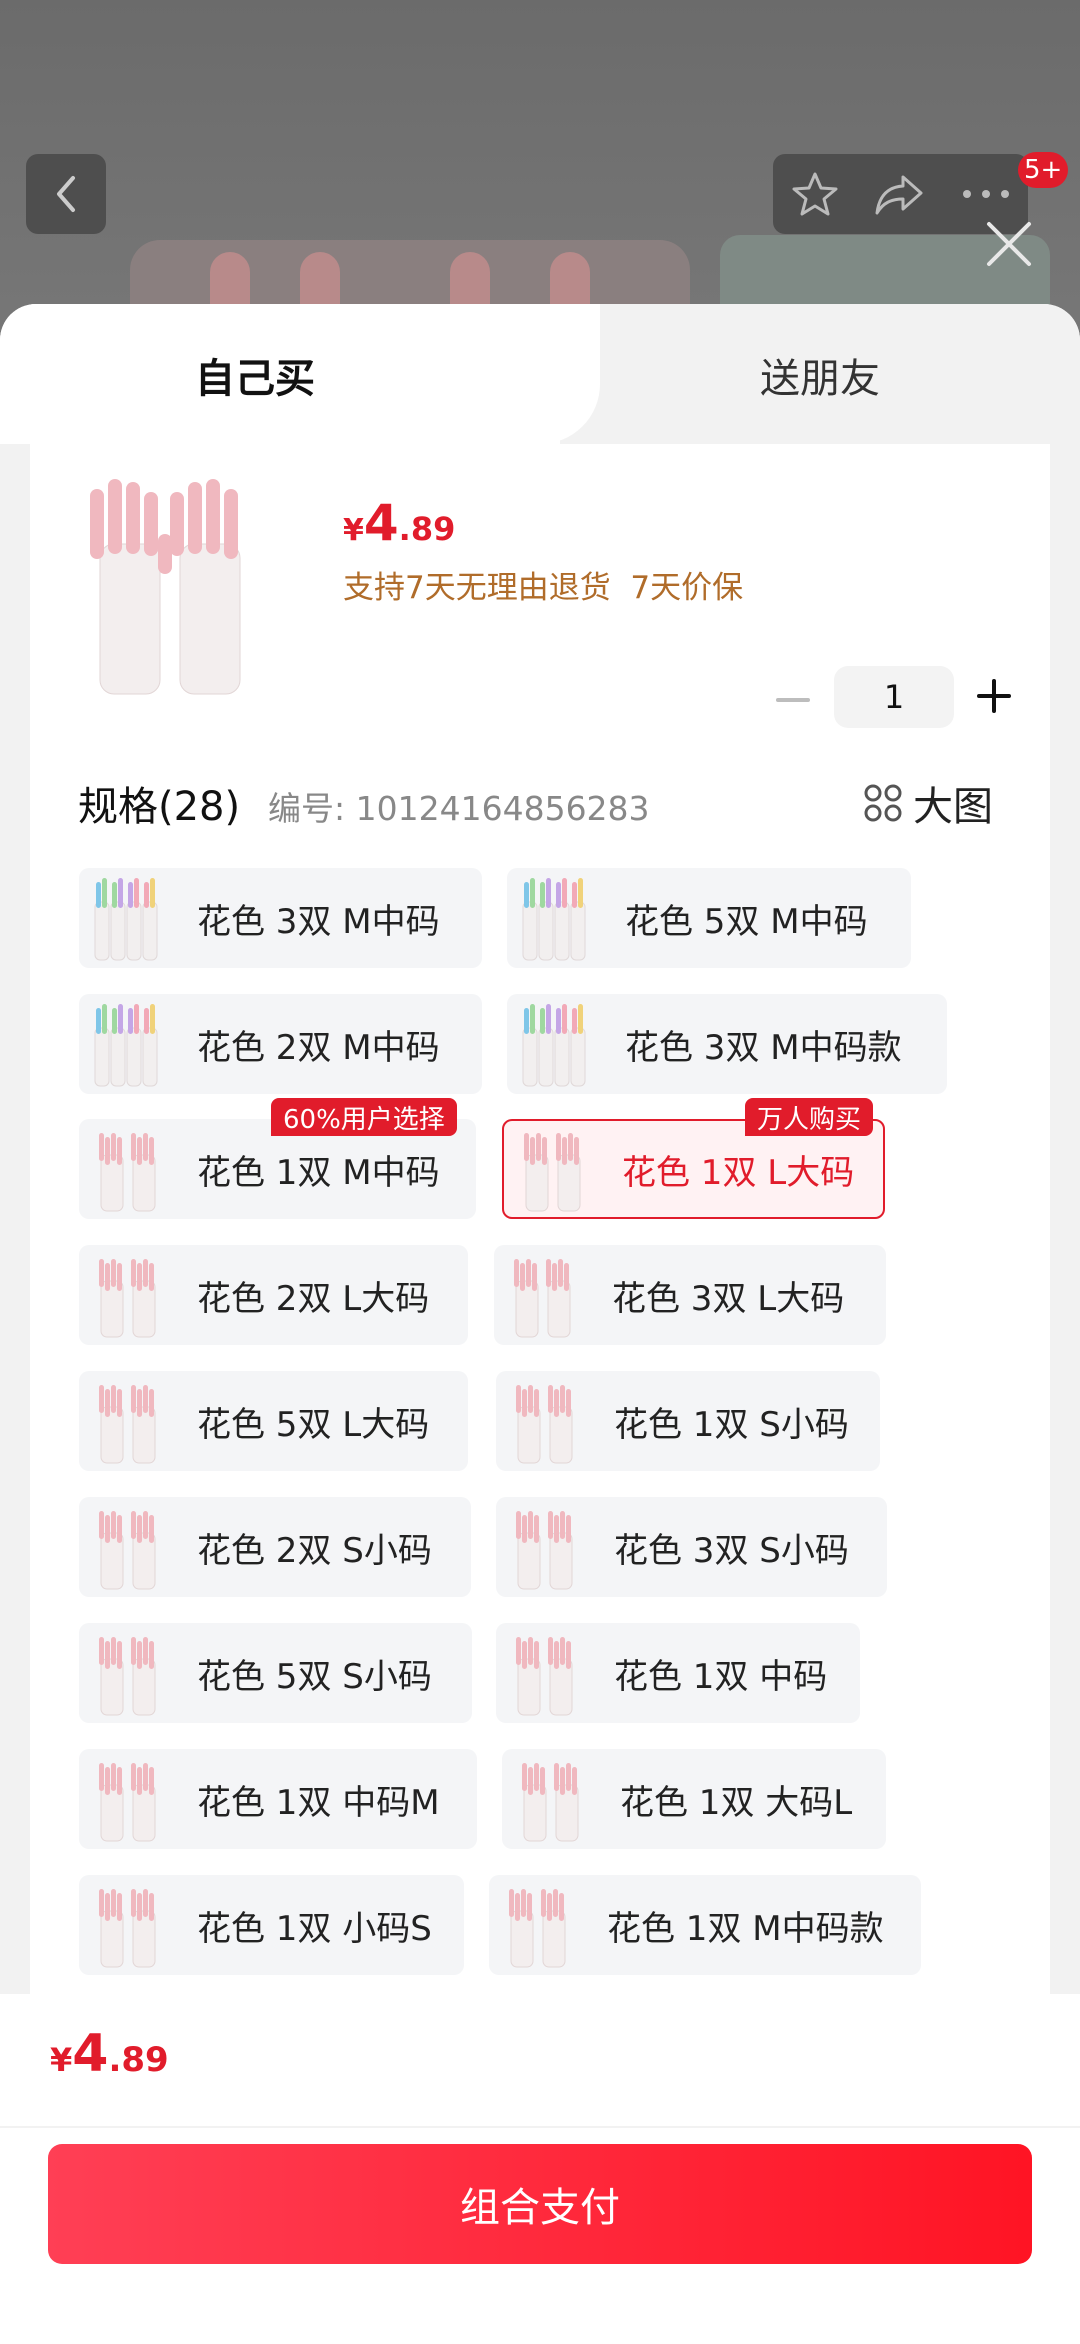 The width and height of the screenshot is (1080, 2344). What do you see at coordinates (994, 696) in the screenshot?
I see `plus-icon` at bounding box center [994, 696].